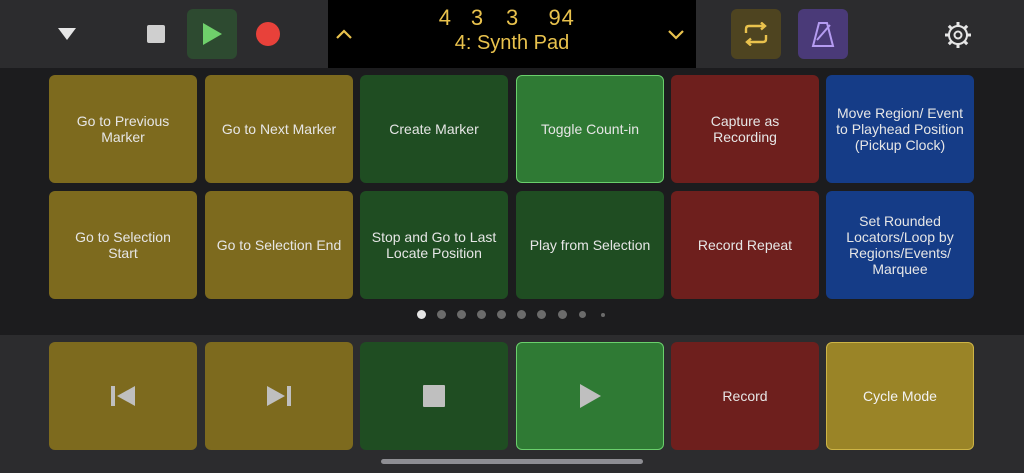 This screenshot has height=473, width=1024. I want to click on pad-label: Go to Selection Start, so click(123, 245).